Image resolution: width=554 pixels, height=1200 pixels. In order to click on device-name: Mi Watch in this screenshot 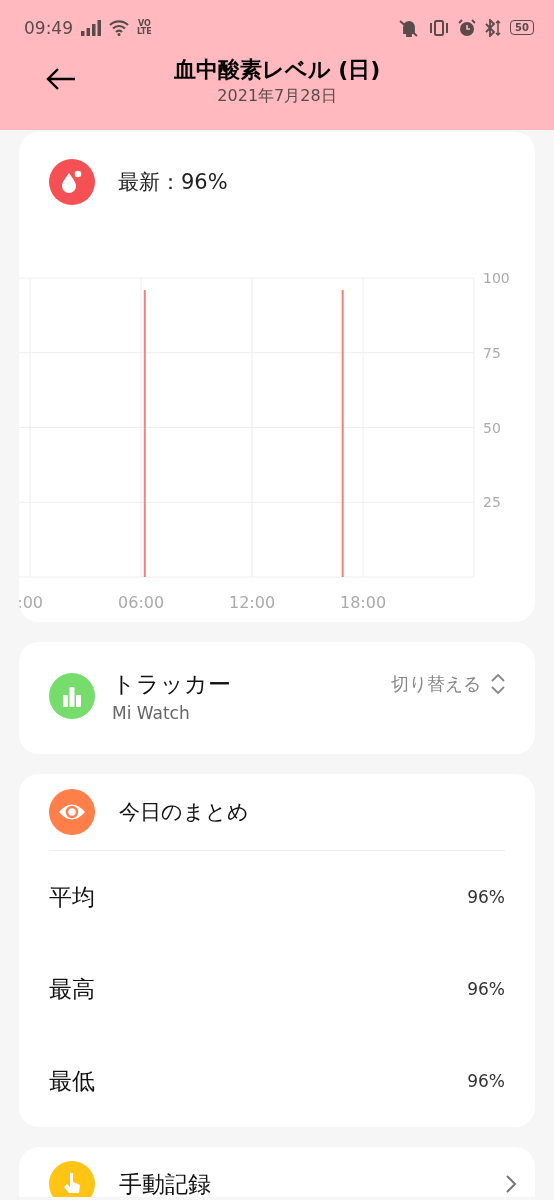, I will do `click(151, 713)`.